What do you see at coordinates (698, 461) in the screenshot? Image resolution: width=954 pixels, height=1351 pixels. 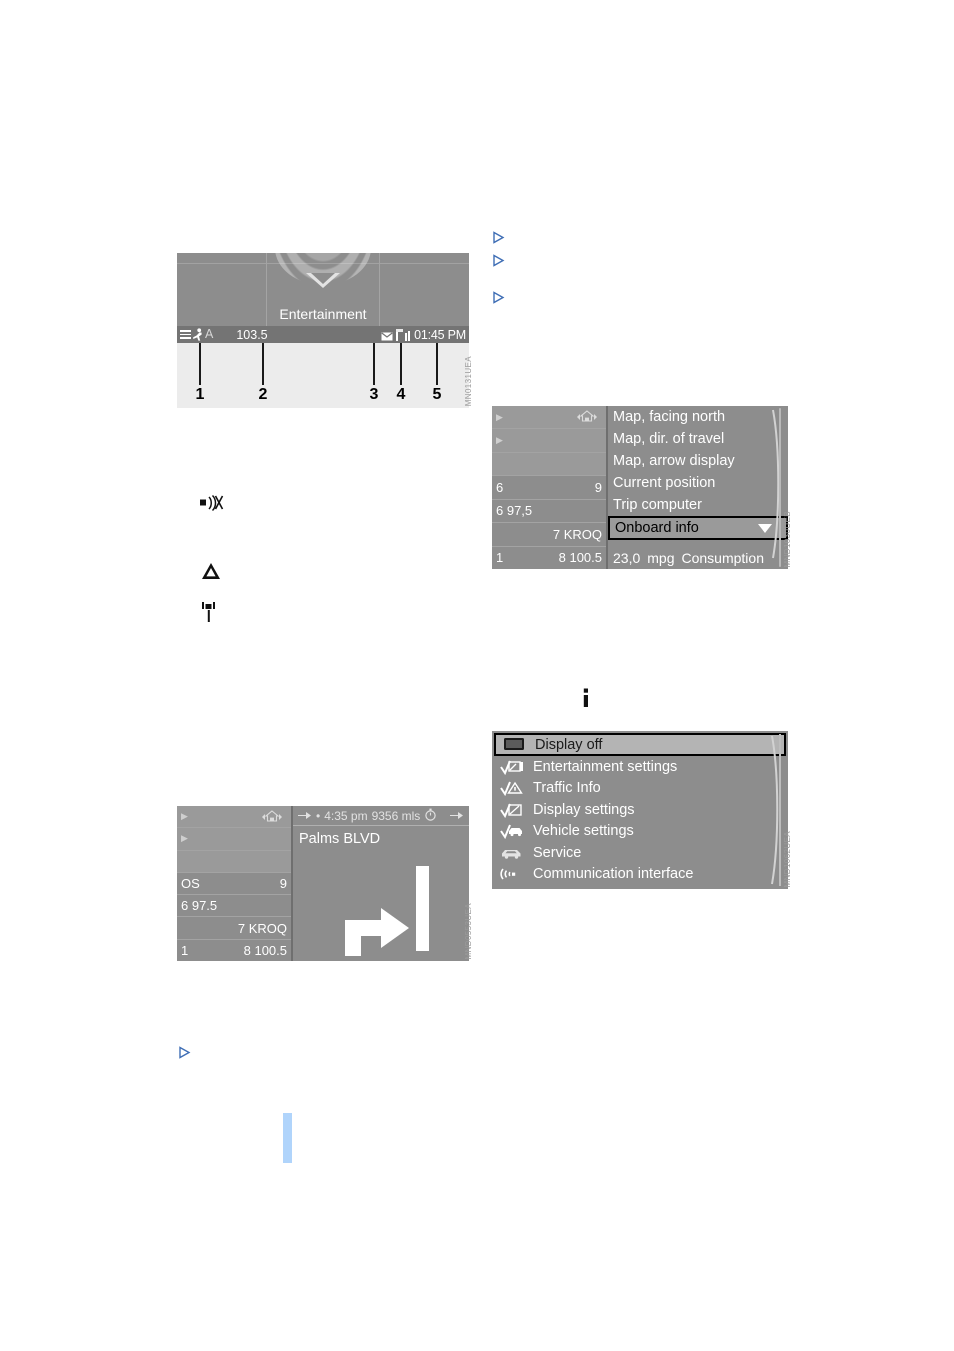 I see `nav-item-map-arrow-display: Map, arrow display` at bounding box center [698, 461].